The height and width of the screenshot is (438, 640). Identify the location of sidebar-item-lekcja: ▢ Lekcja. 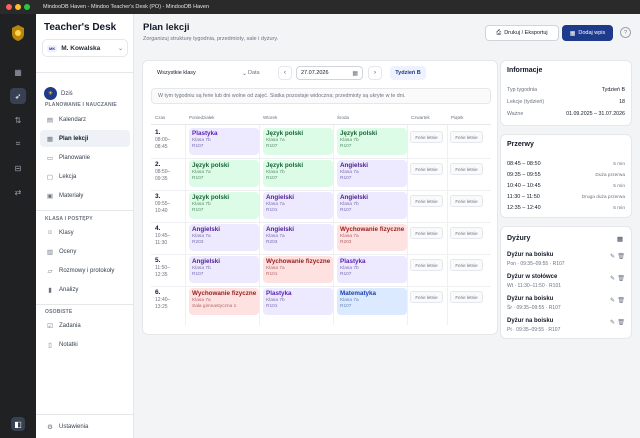
(85, 176).